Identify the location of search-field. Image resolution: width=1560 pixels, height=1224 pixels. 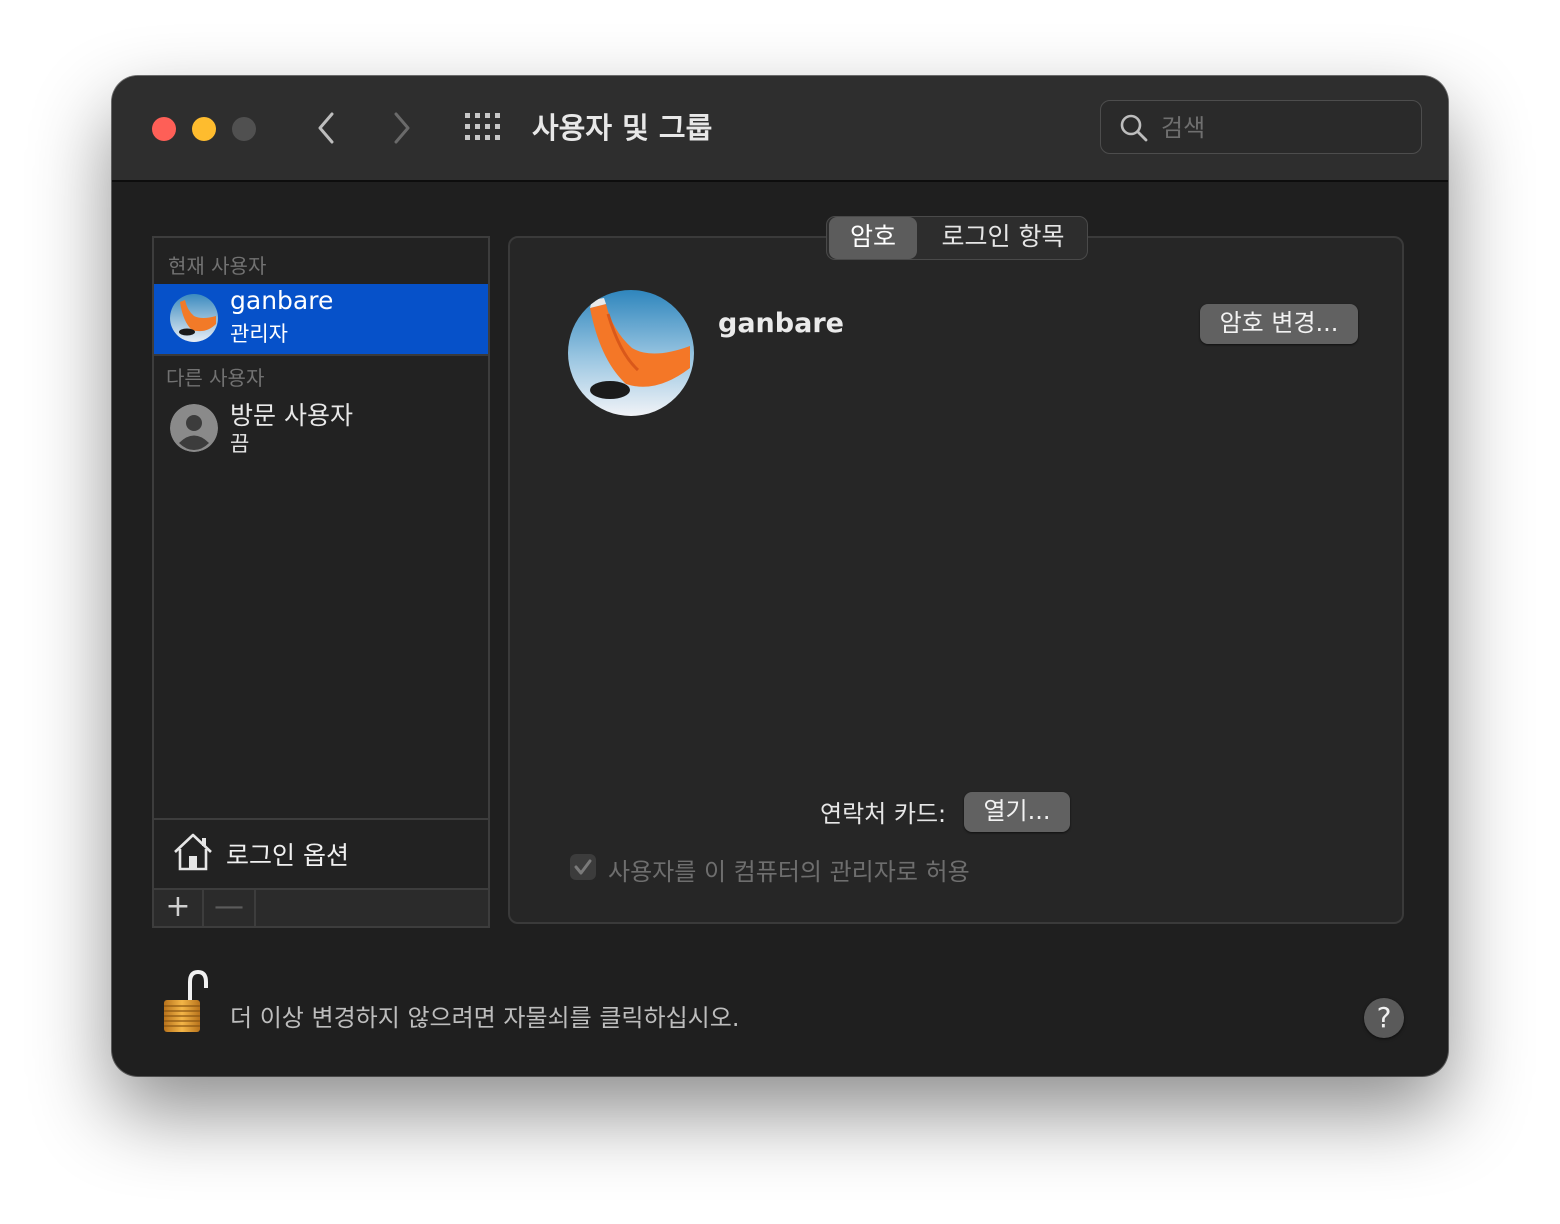
(1261, 127).